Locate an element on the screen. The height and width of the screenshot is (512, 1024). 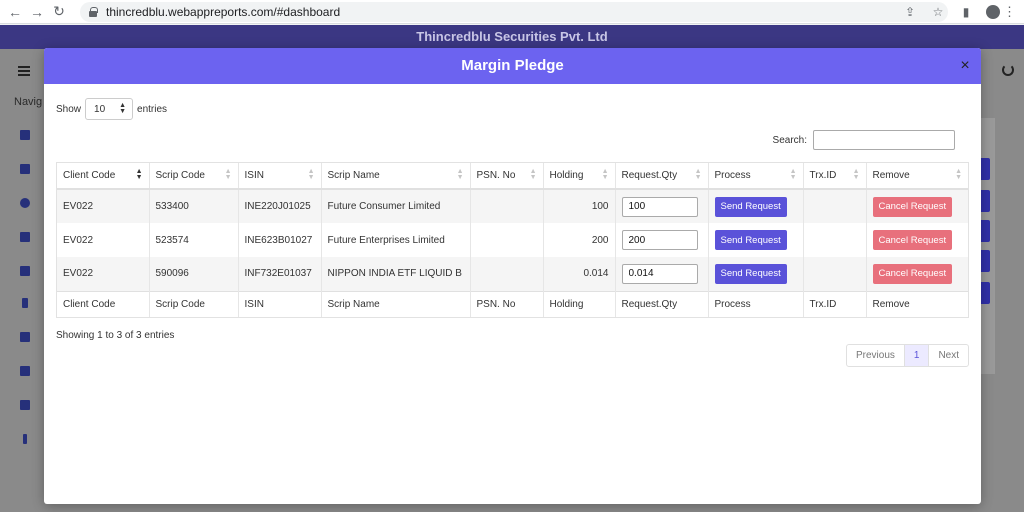
sidebar-nav-label: Navig is located at coordinates (28, 102).